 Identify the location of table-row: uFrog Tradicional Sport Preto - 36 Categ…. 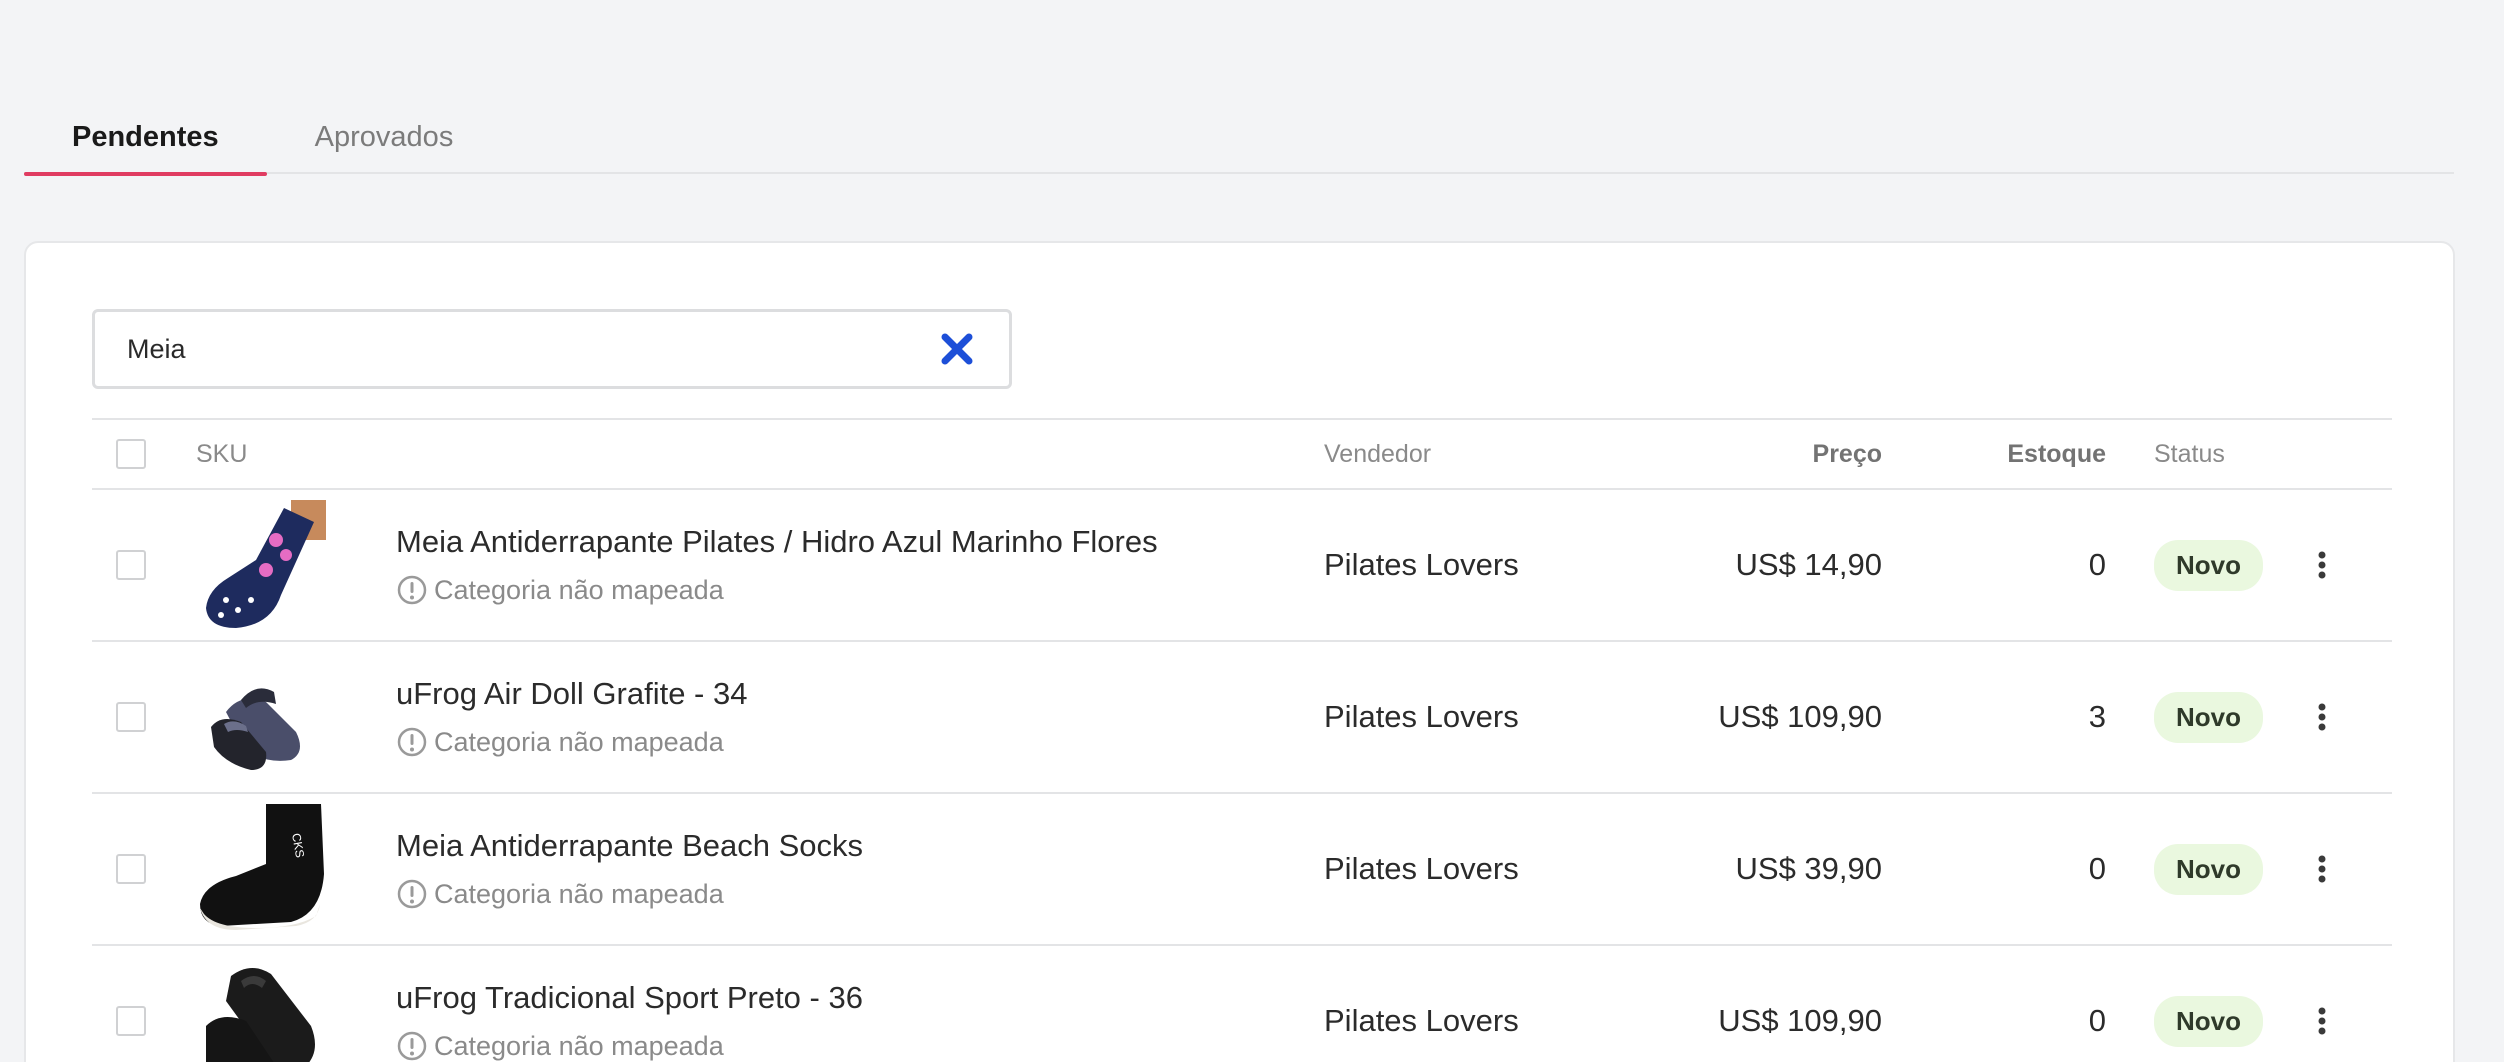
(1242, 1004).